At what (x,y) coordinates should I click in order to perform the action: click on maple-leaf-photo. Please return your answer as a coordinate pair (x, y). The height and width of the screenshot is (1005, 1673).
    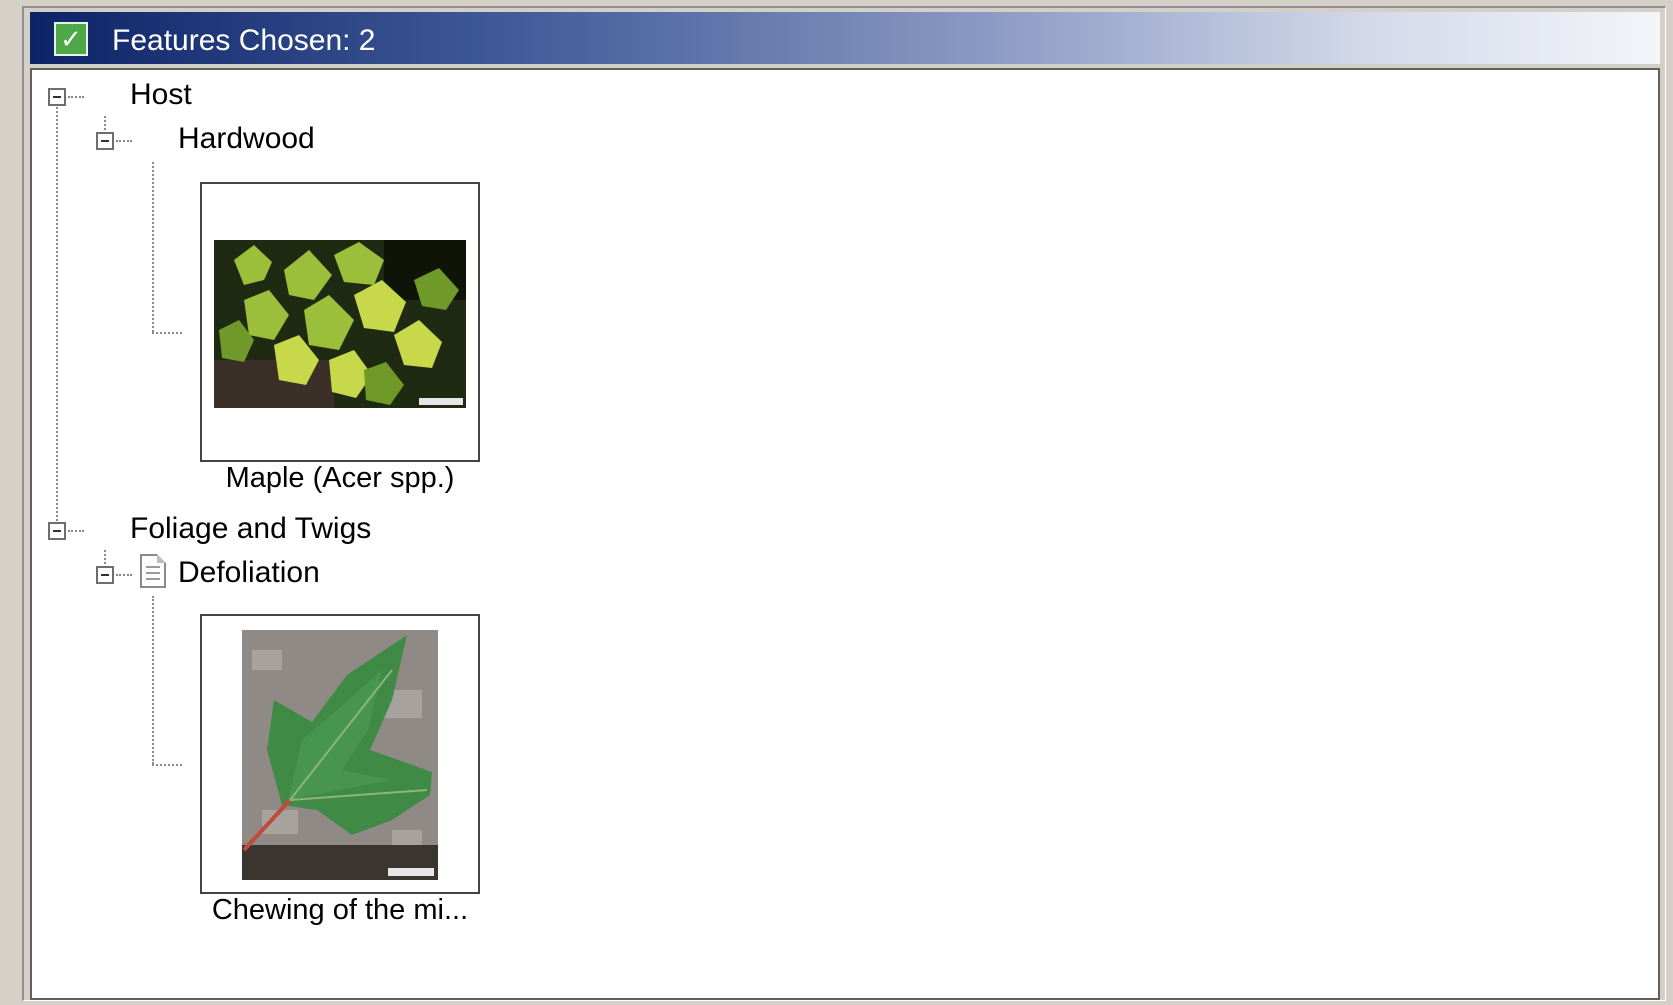
    Looking at the image, I should click on (340, 755).